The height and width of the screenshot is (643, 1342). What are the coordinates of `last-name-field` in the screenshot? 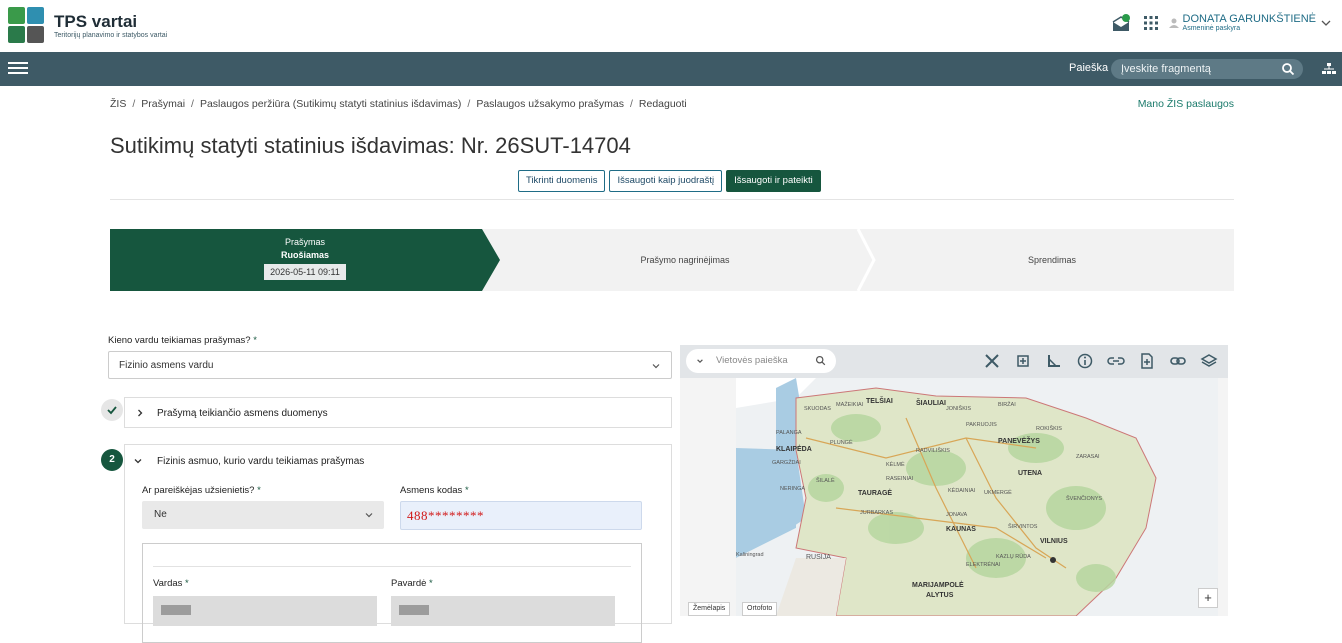 It's located at (503, 611).